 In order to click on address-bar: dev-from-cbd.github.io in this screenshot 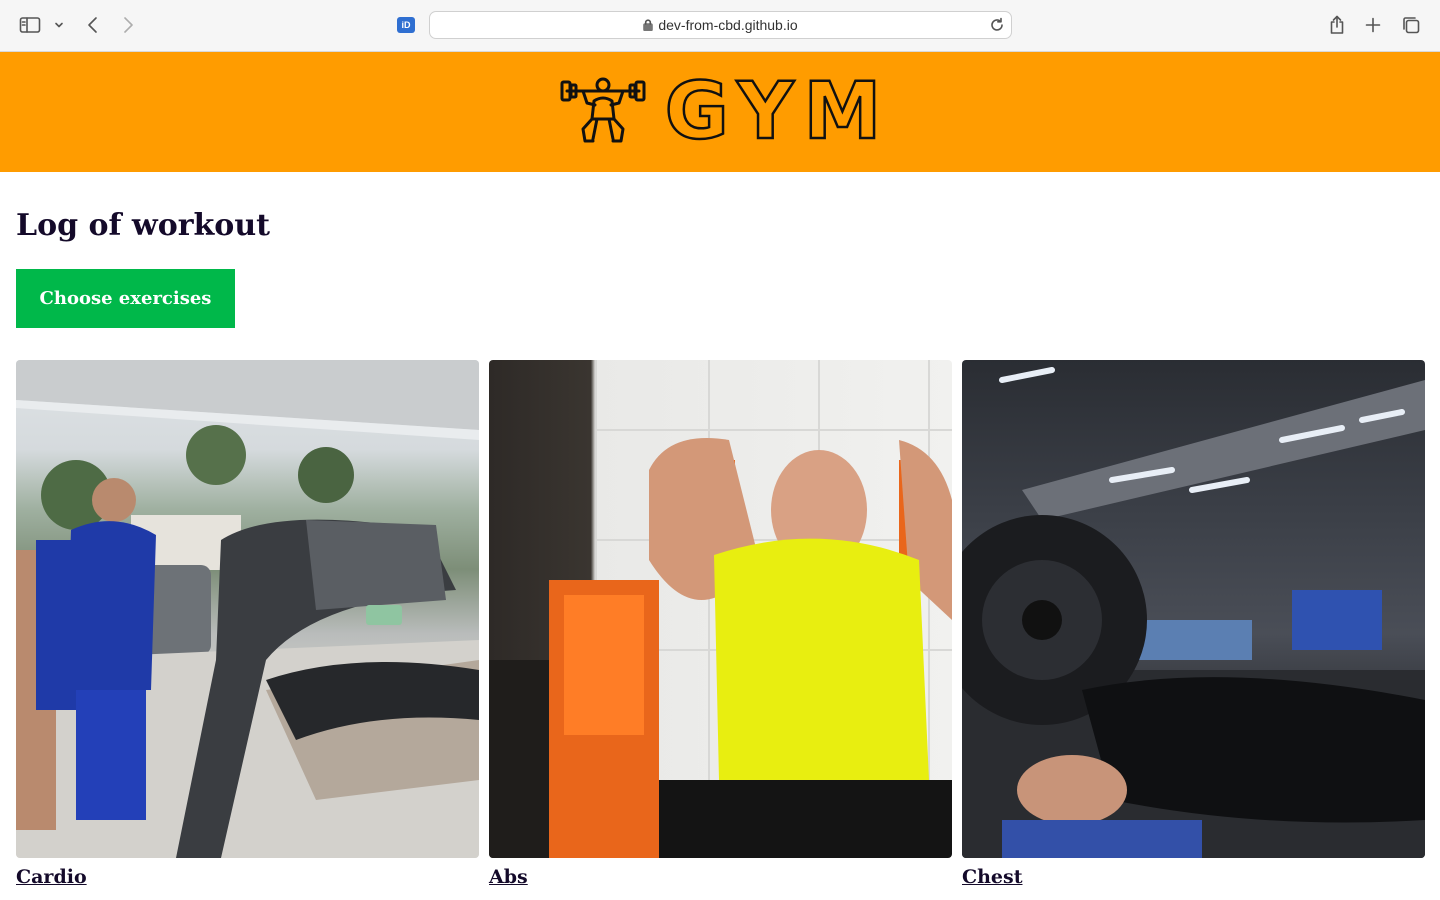, I will do `click(720, 25)`.